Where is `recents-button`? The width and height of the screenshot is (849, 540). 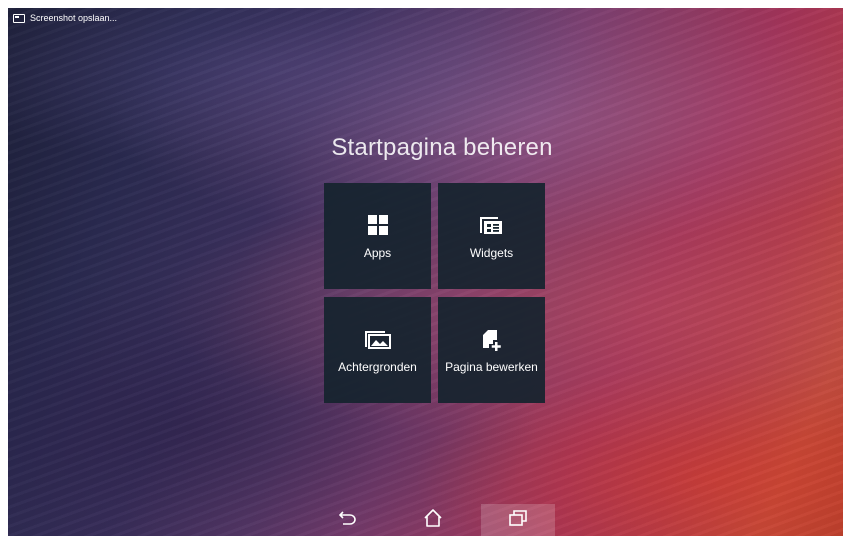 recents-button is located at coordinates (518, 520).